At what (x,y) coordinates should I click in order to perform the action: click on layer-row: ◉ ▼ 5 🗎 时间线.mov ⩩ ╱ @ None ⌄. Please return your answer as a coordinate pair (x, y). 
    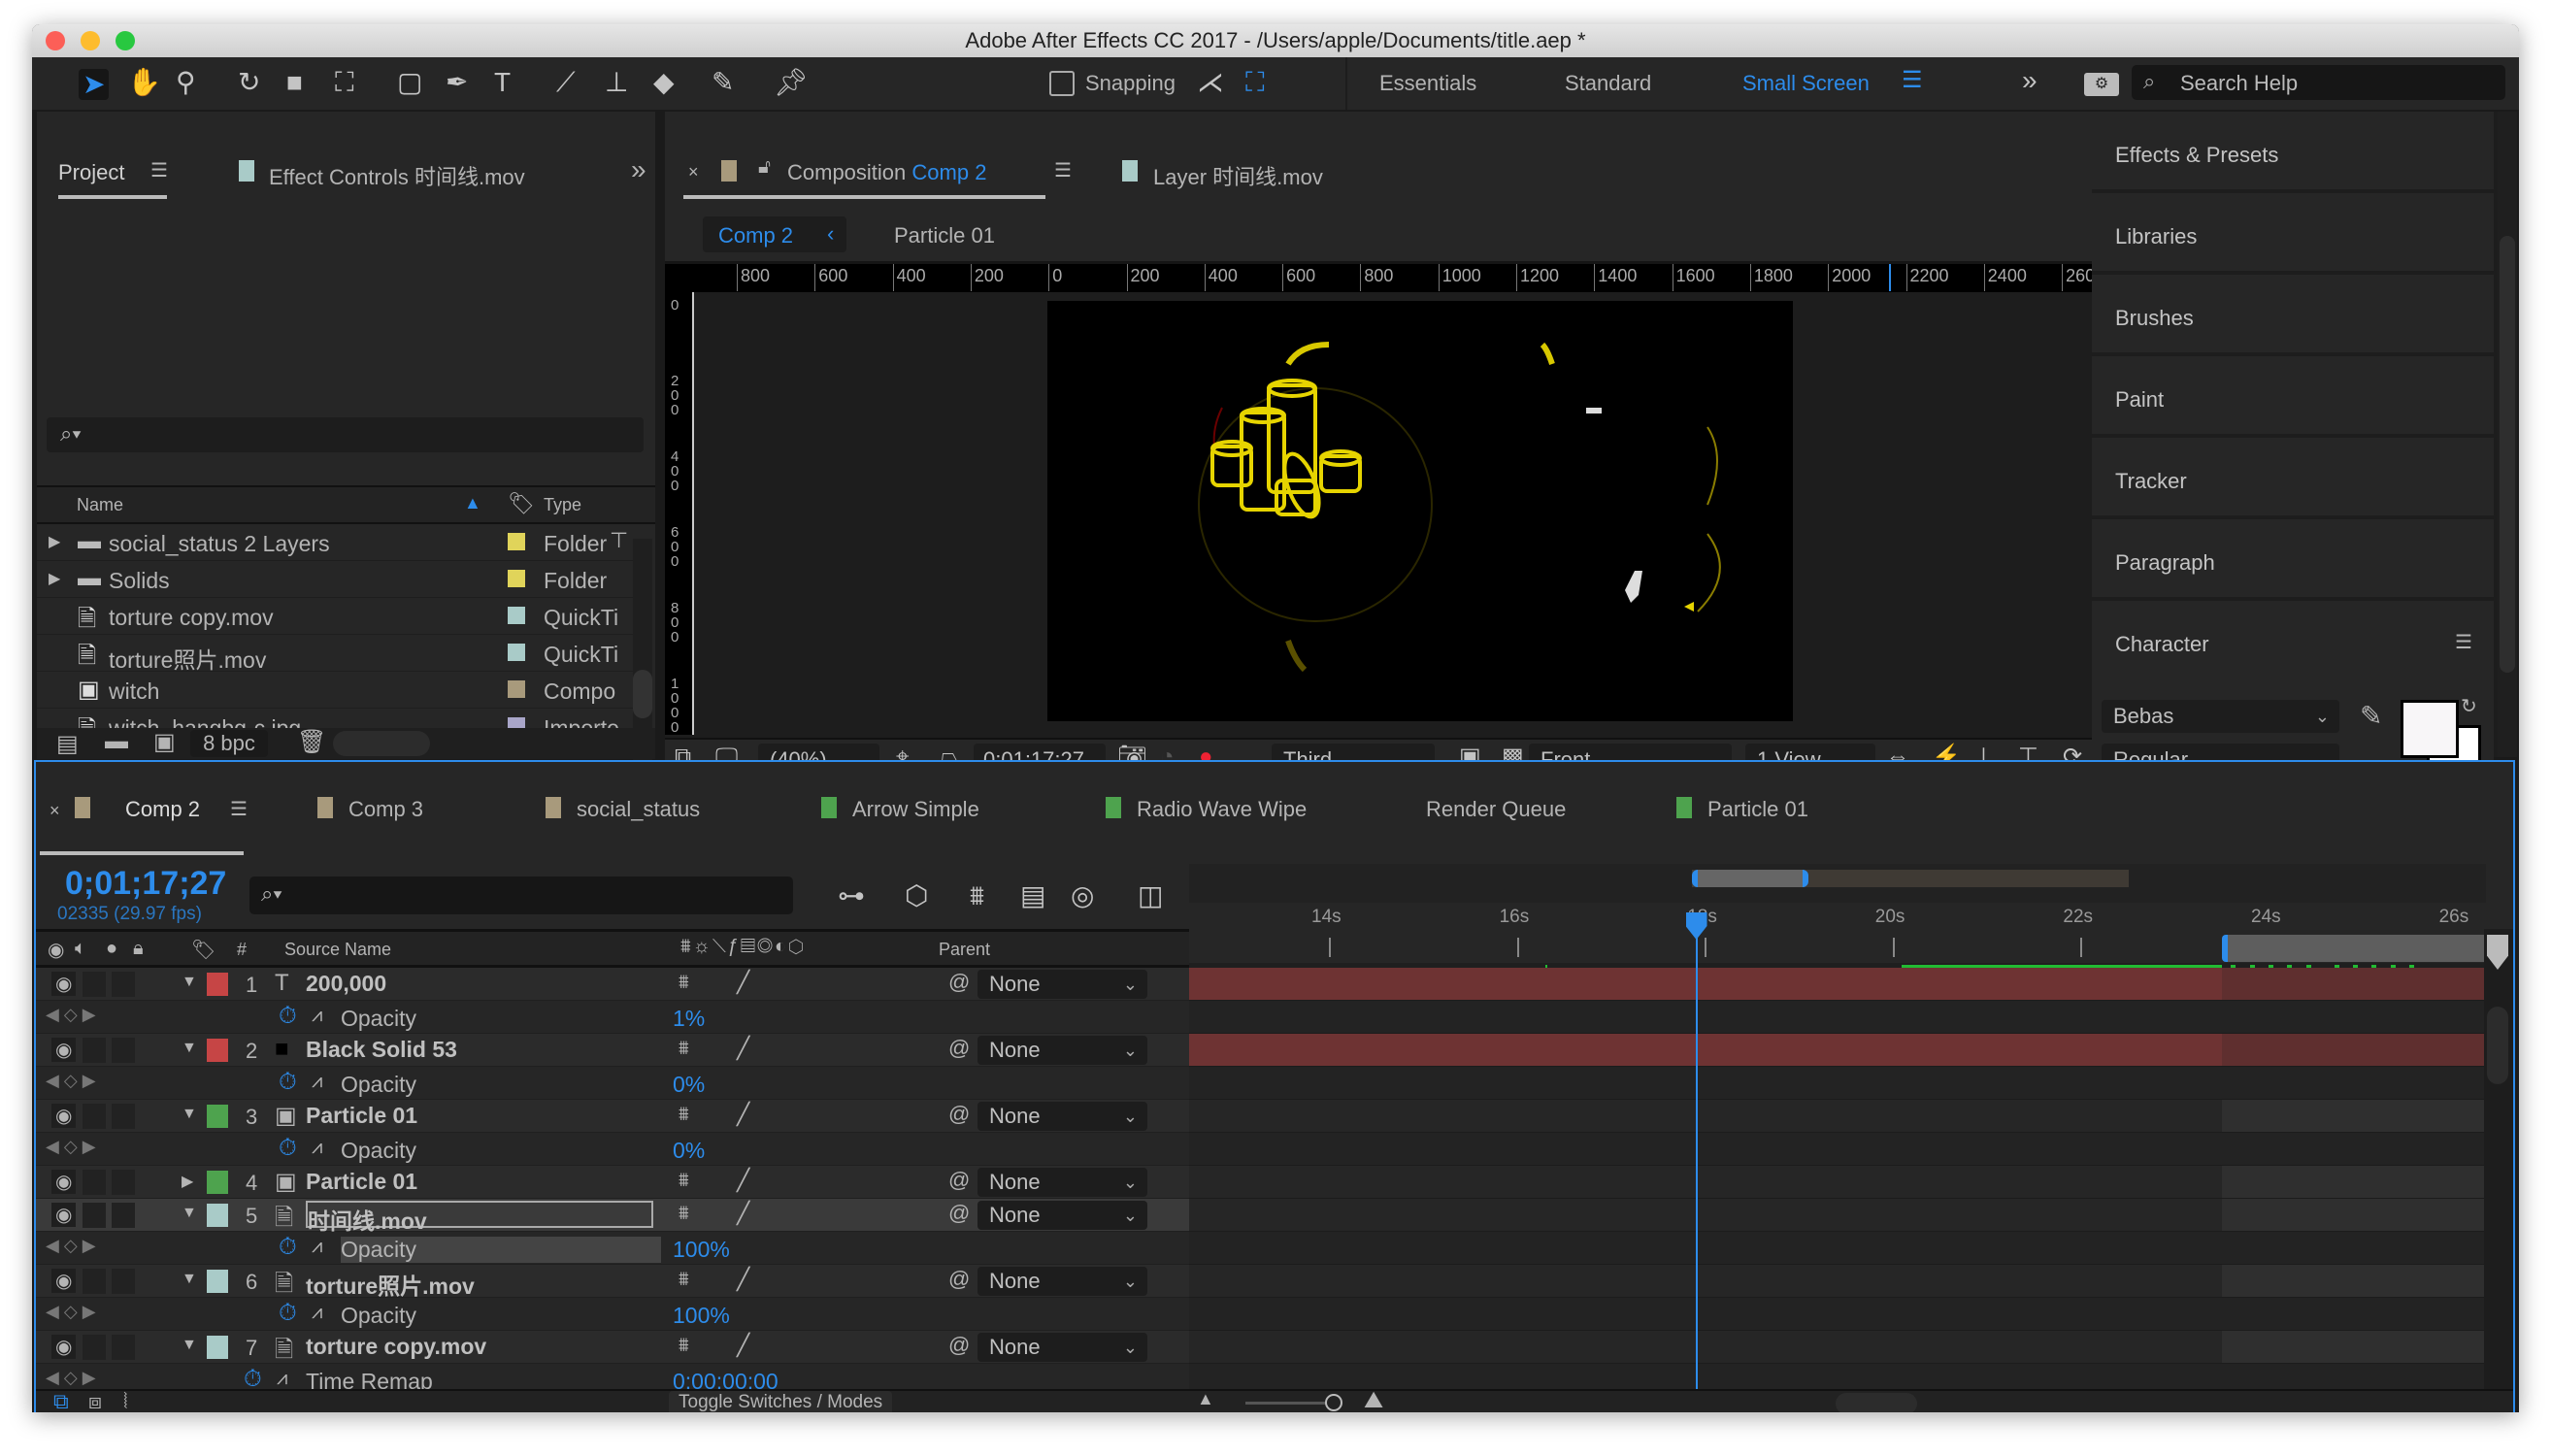
    Looking at the image, I should click on (612, 1216).